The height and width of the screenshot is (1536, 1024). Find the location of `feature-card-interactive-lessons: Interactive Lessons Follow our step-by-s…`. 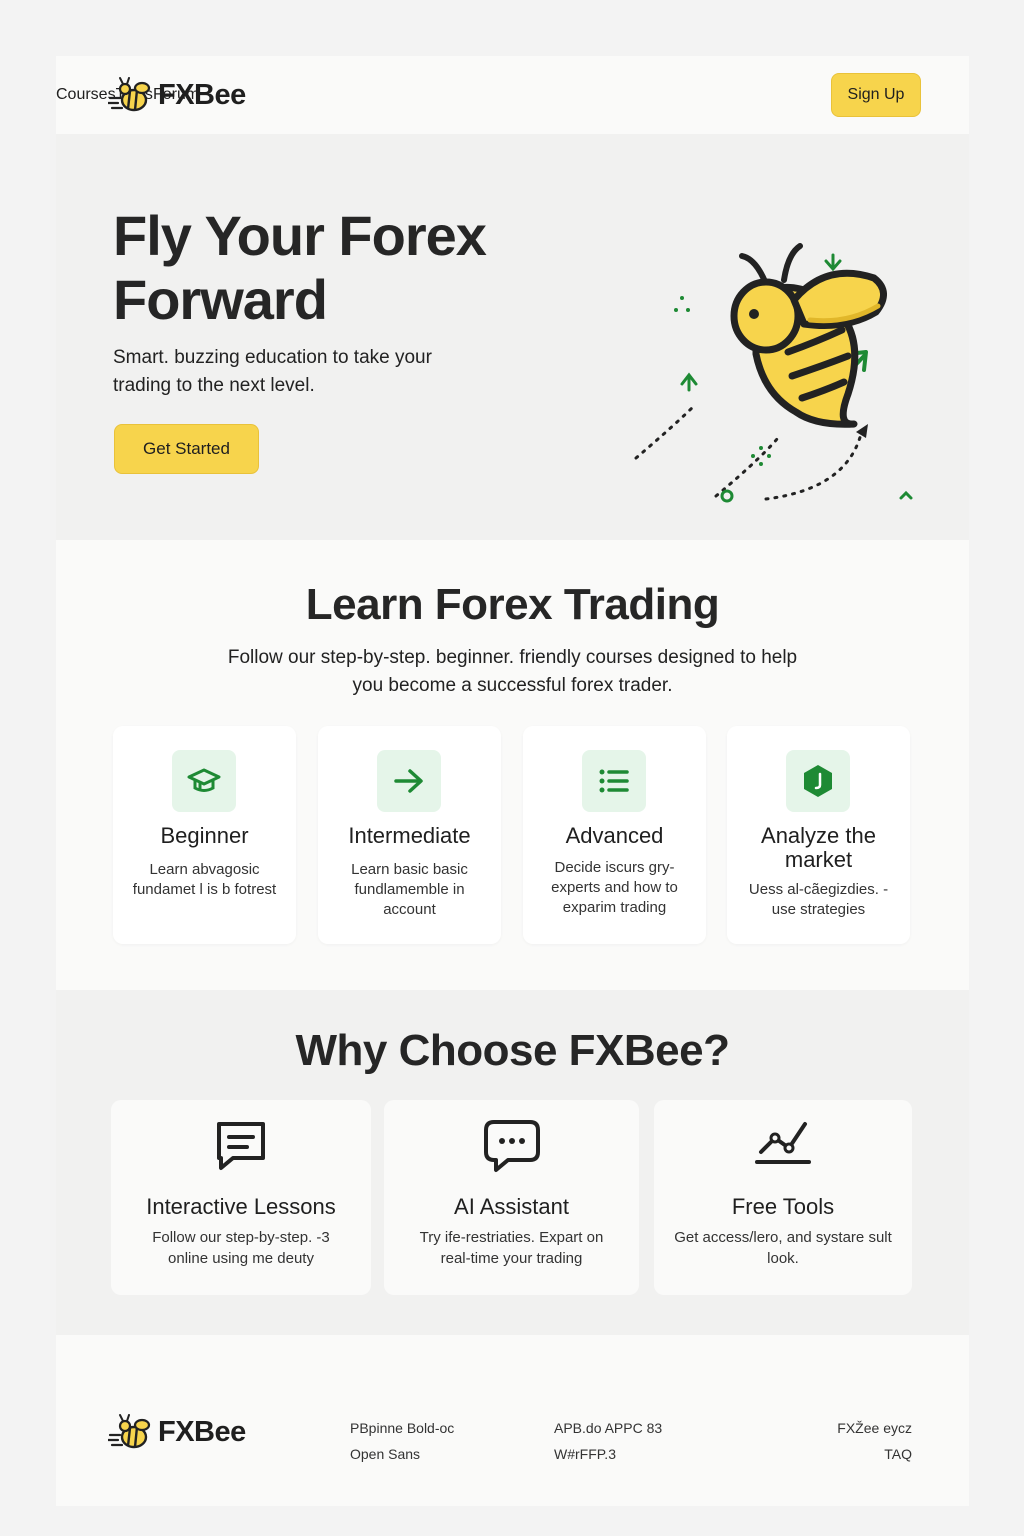

feature-card-interactive-lessons: Interactive Lessons Follow our step-by-s… is located at coordinates (241, 1197).